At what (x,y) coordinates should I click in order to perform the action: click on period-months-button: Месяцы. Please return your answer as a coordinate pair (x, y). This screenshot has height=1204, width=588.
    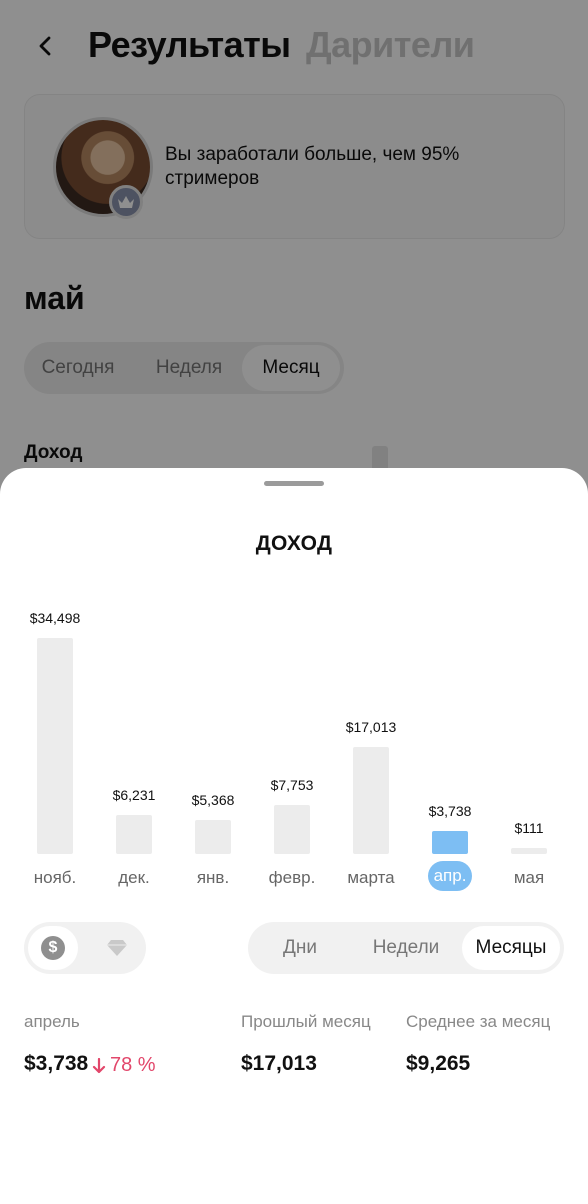
    Looking at the image, I should click on (511, 948).